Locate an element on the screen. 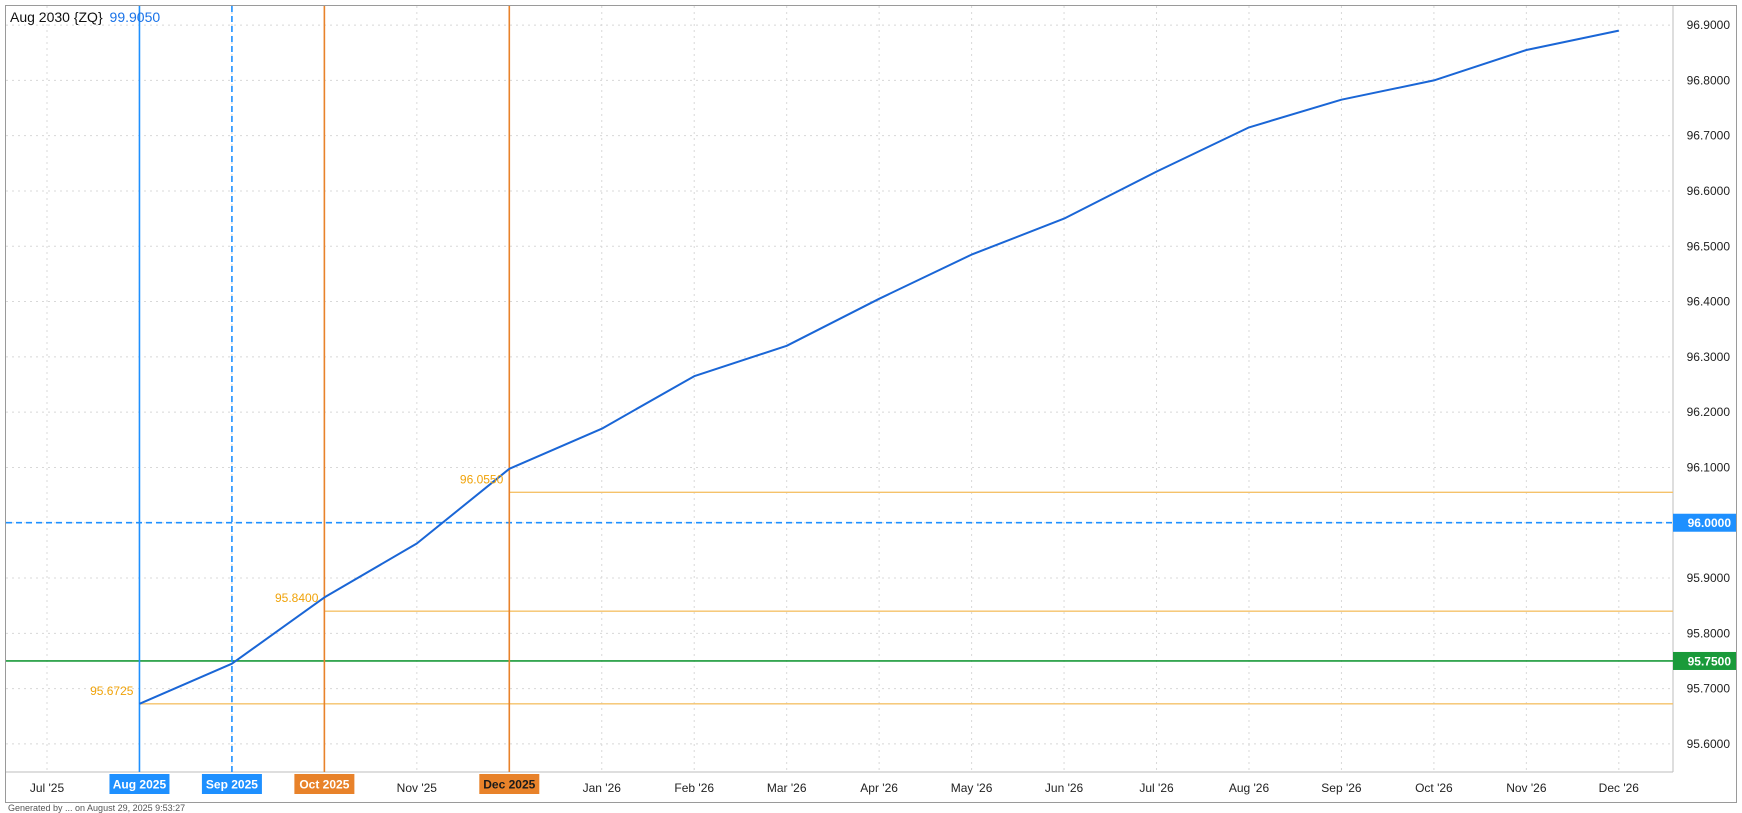 Image resolution: width=1742 pixels, height=813 pixels. x-tick-label: Jul '25 is located at coordinates (47, 788).